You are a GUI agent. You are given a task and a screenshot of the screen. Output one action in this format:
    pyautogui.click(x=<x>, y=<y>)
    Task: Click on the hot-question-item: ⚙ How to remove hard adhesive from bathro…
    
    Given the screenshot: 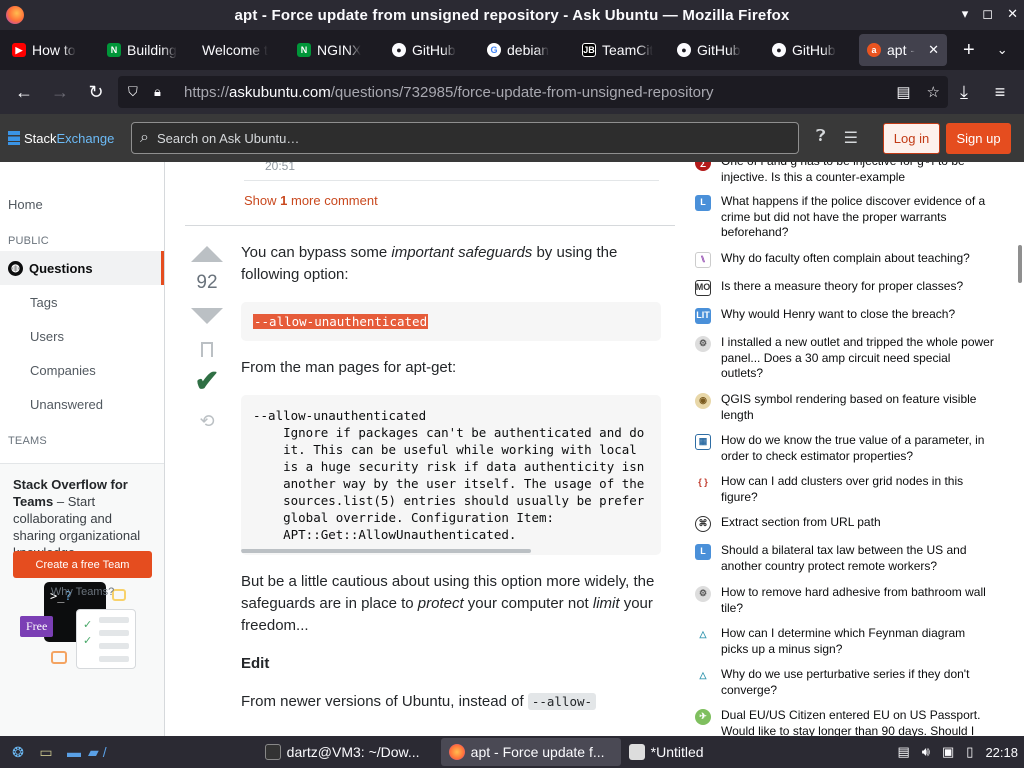 What is the action you would take?
    pyautogui.click(x=845, y=600)
    